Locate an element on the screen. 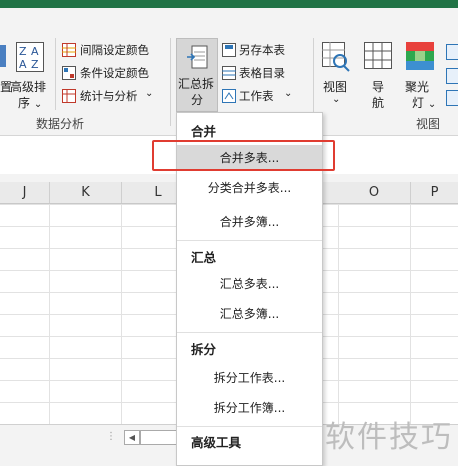  view-button: 视图 ⌄ is located at coordinates (336, 77).